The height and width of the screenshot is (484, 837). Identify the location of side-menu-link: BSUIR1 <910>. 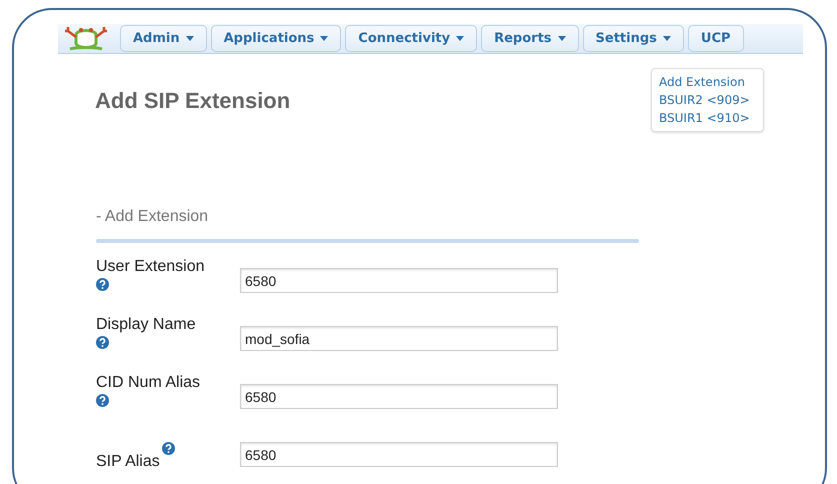
(711, 118).